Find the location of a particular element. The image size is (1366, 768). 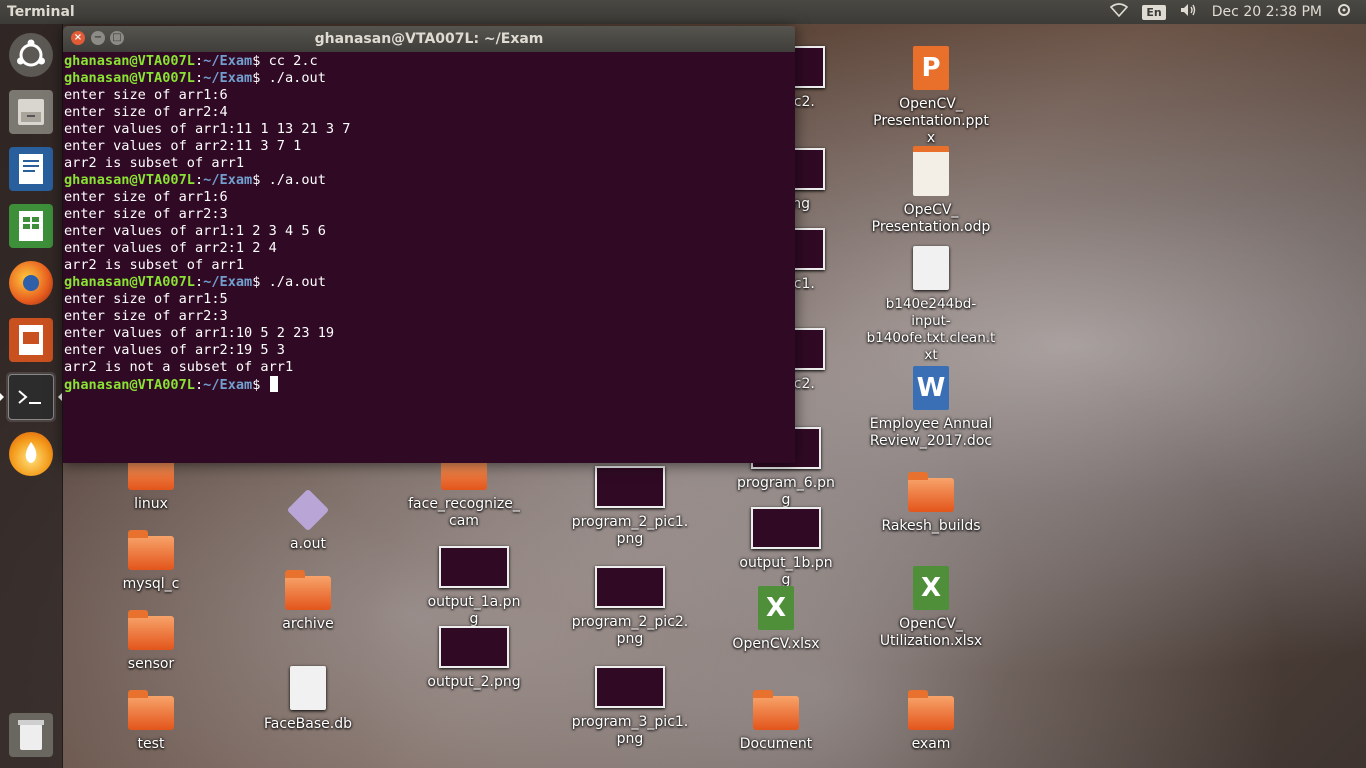

desktop-icon: X OpenCV.xlsx is located at coordinates (776, 619).